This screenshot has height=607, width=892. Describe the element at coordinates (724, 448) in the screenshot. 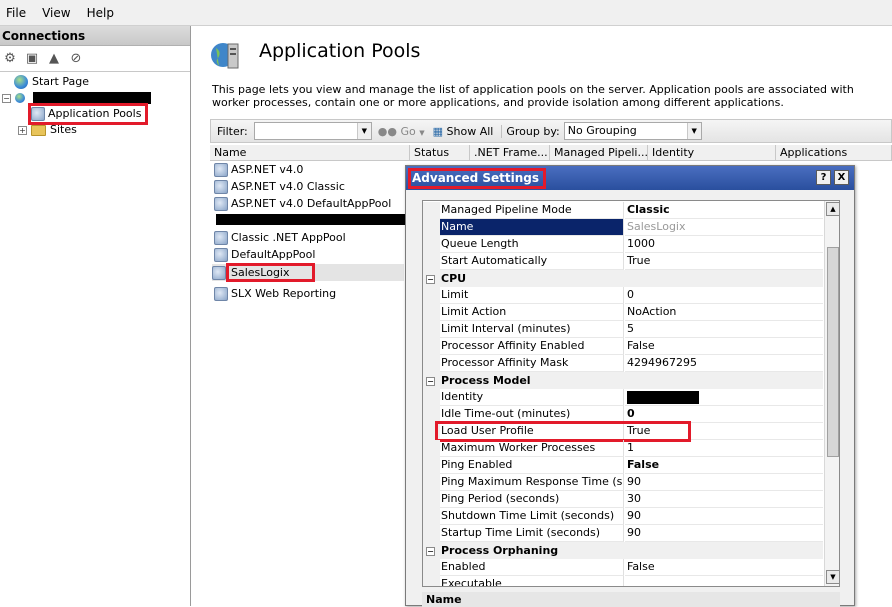

I see `property-value: 1` at that location.